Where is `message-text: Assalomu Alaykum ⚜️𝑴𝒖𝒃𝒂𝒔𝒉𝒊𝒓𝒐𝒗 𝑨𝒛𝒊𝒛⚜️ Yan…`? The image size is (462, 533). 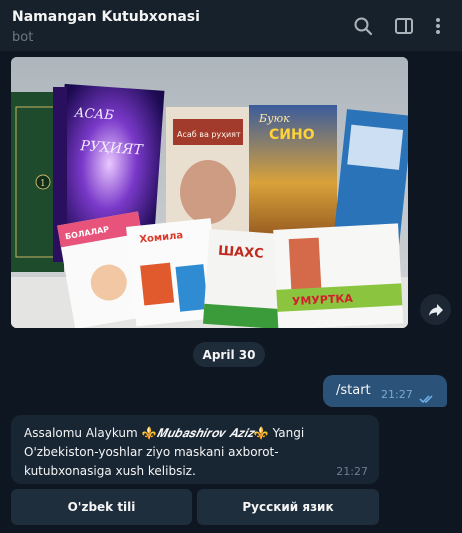
message-text: Assalomu Alaykum ⚜️𝑴𝒖𝒃𝒂𝒔𝒉𝒊𝒓𝒐𝒗 𝑨𝒛𝒊𝒛⚜️ Yan… is located at coordinates (174, 452).